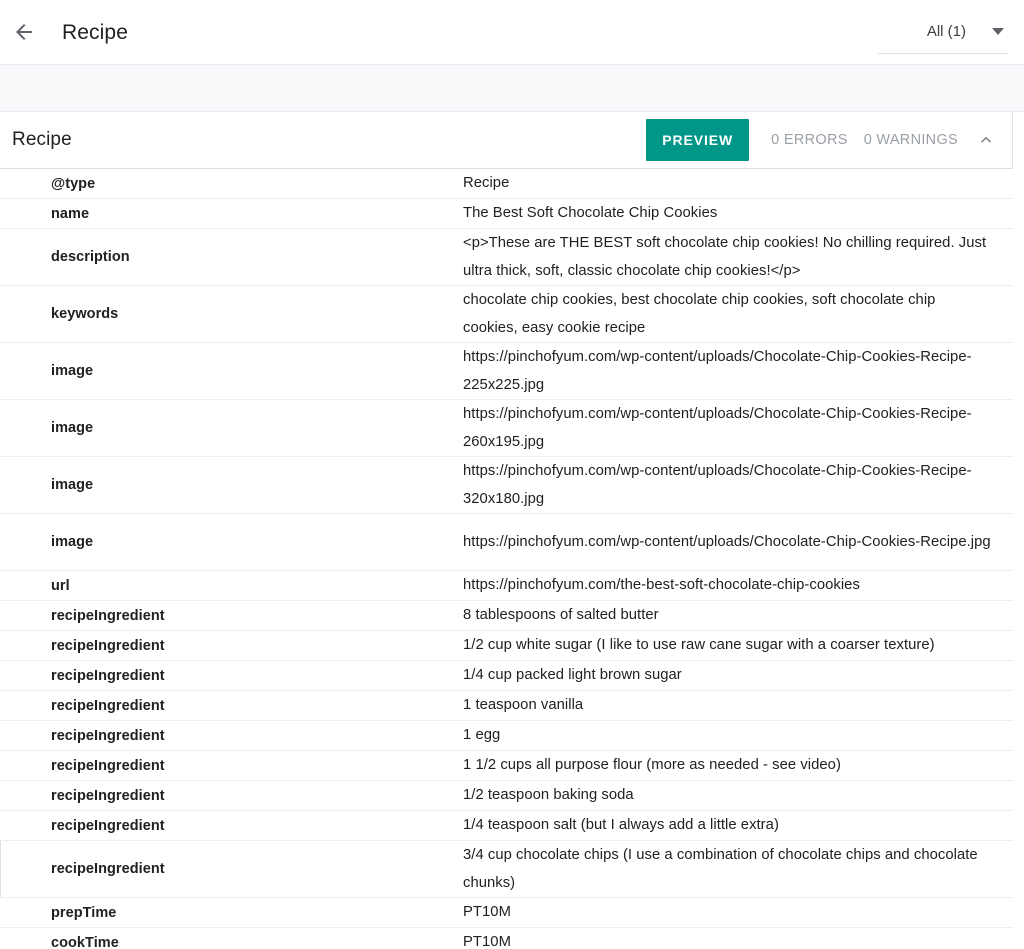  I want to click on chevron-up-icon, so click(986, 140).